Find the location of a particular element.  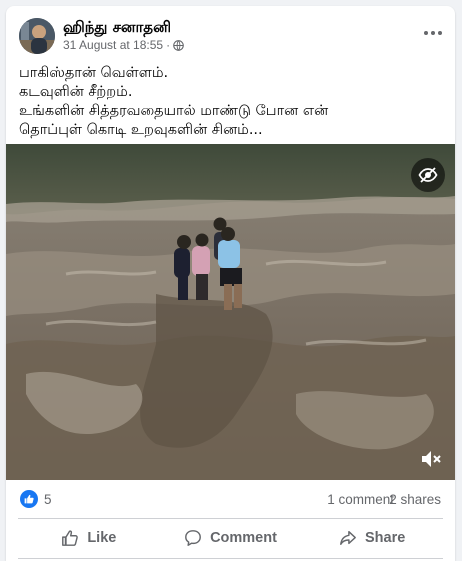

comments-count: 1 comment is located at coordinates (360, 499).